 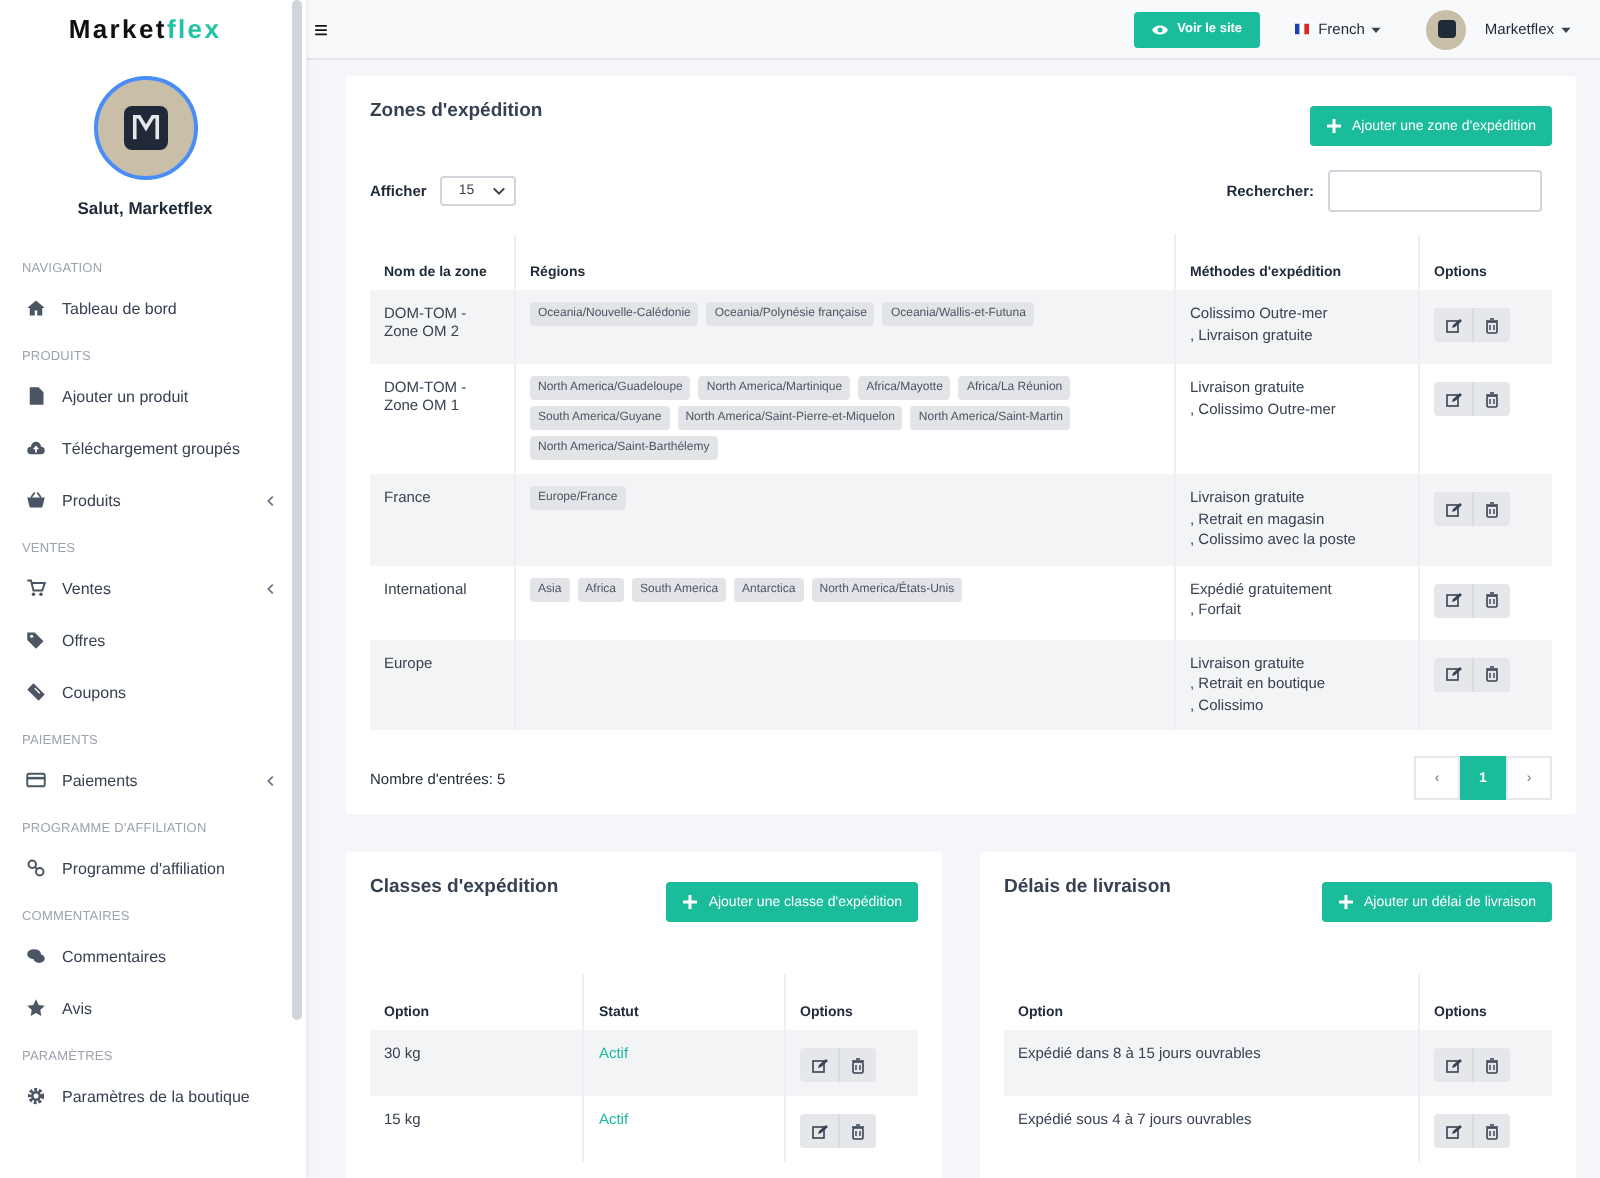 What do you see at coordinates (321, 29) in the screenshot?
I see `menu-toggle: ≡` at bounding box center [321, 29].